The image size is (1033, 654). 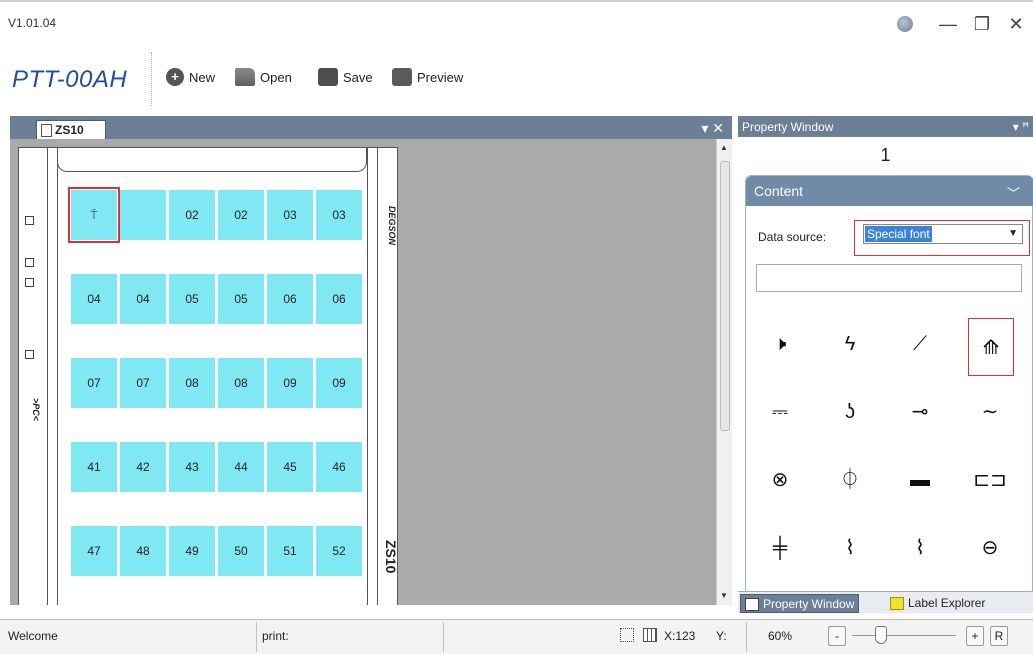 I want to click on folder-icon, so click(x=897, y=603).